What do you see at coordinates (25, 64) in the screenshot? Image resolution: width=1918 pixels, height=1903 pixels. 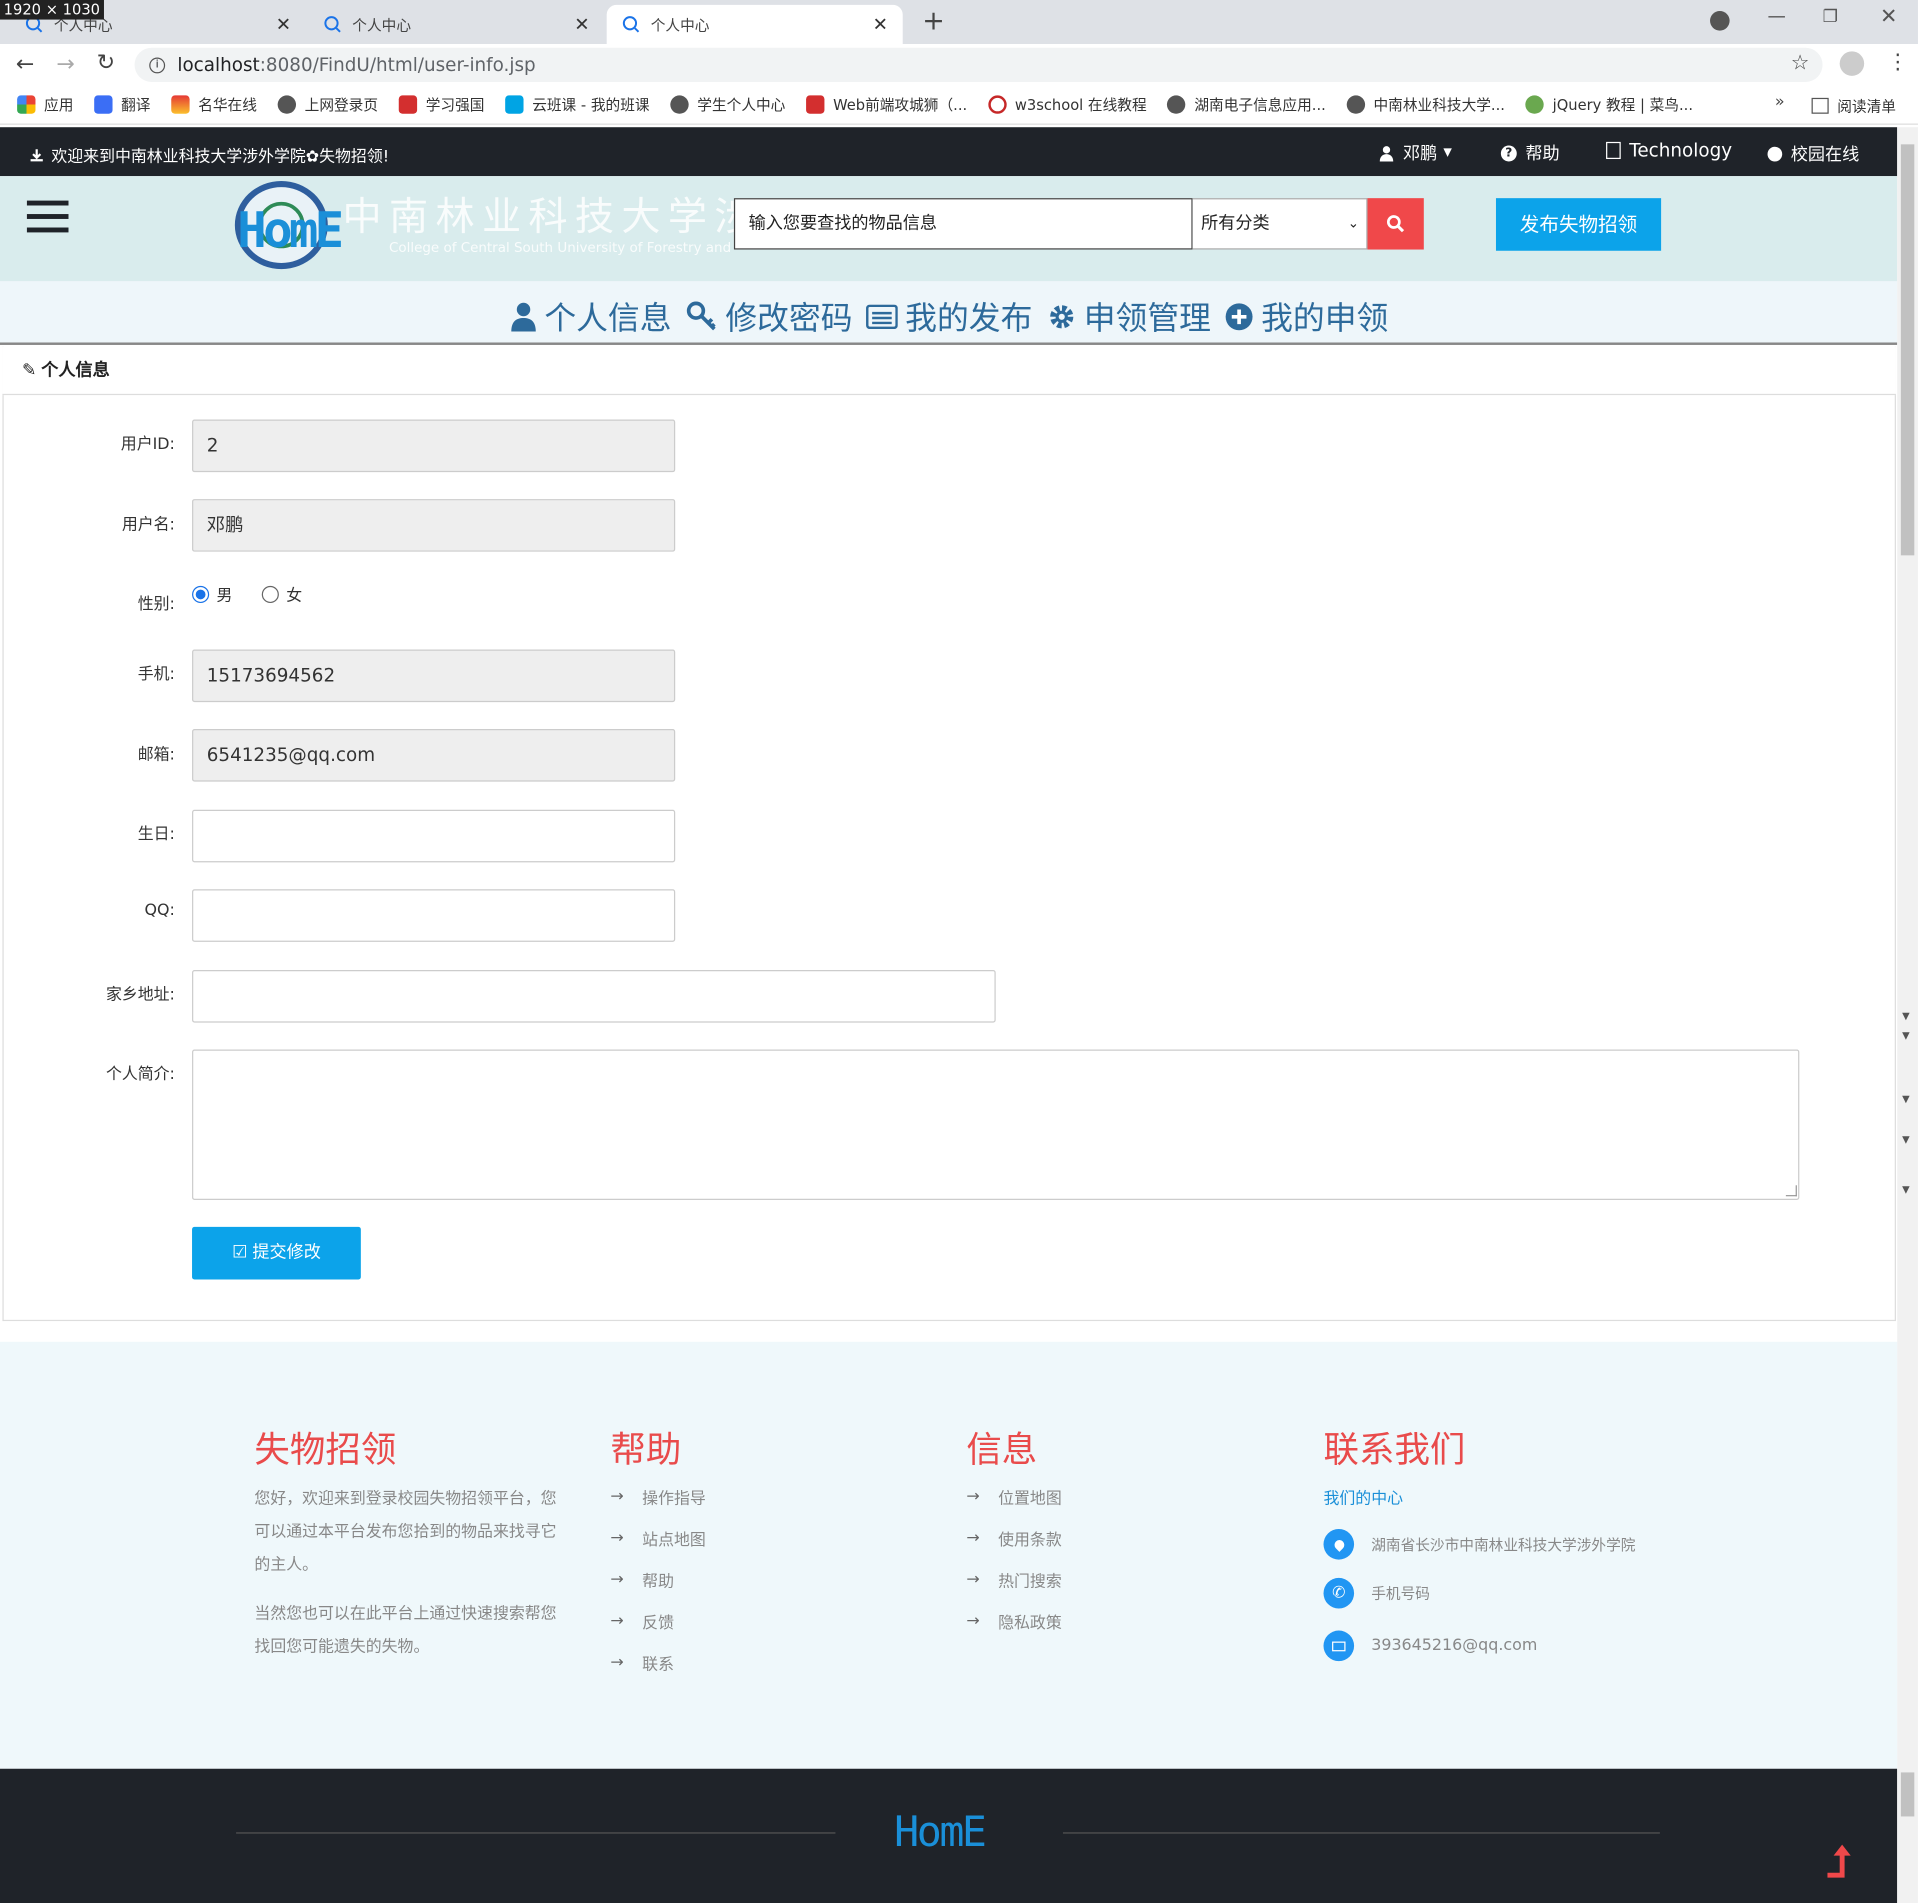 I see `back-icon: ←` at bounding box center [25, 64].